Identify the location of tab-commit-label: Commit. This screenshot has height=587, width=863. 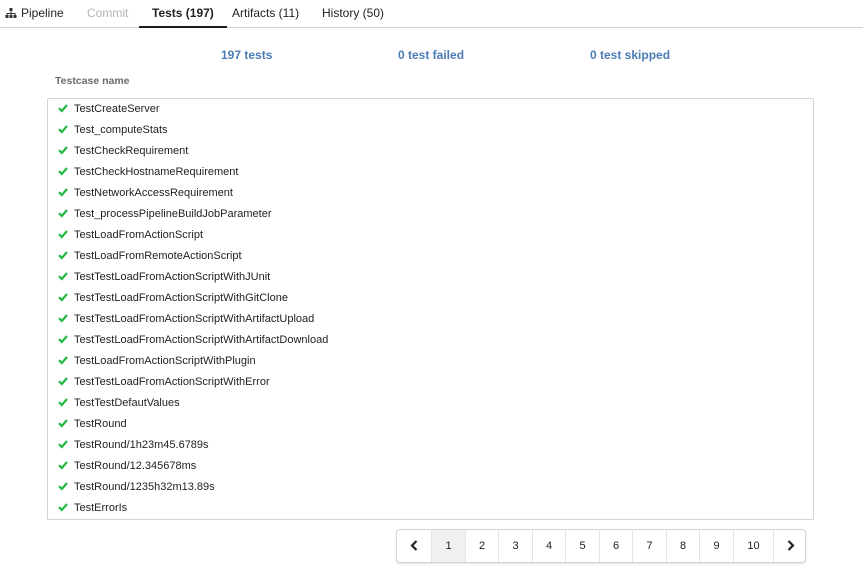
(108, 13).